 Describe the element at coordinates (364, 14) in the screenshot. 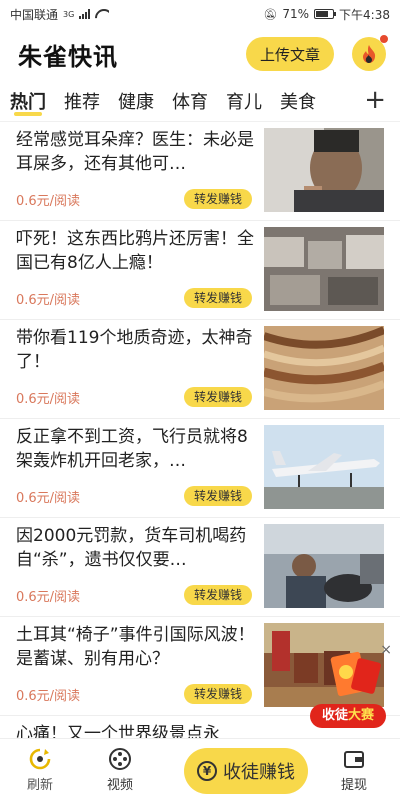

I see `clock: 下午4:38` at that location.